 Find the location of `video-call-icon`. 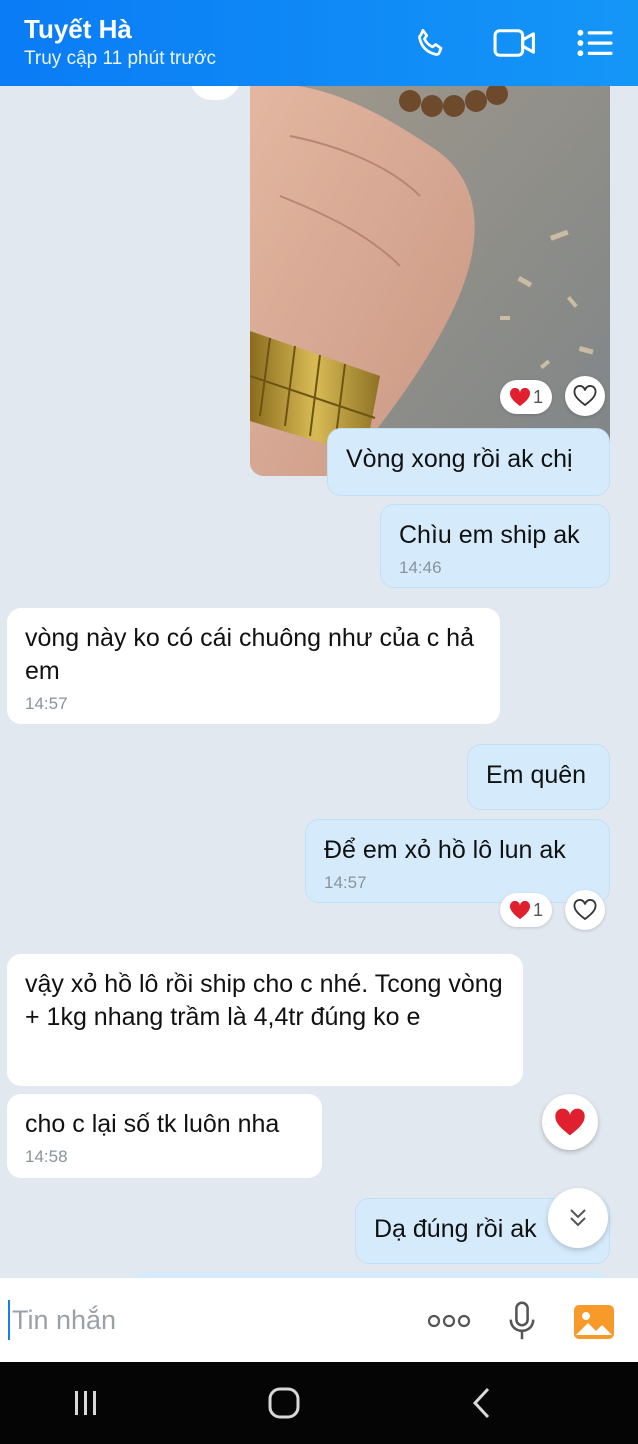

video-call-icon is located at coordinates (515, 43).